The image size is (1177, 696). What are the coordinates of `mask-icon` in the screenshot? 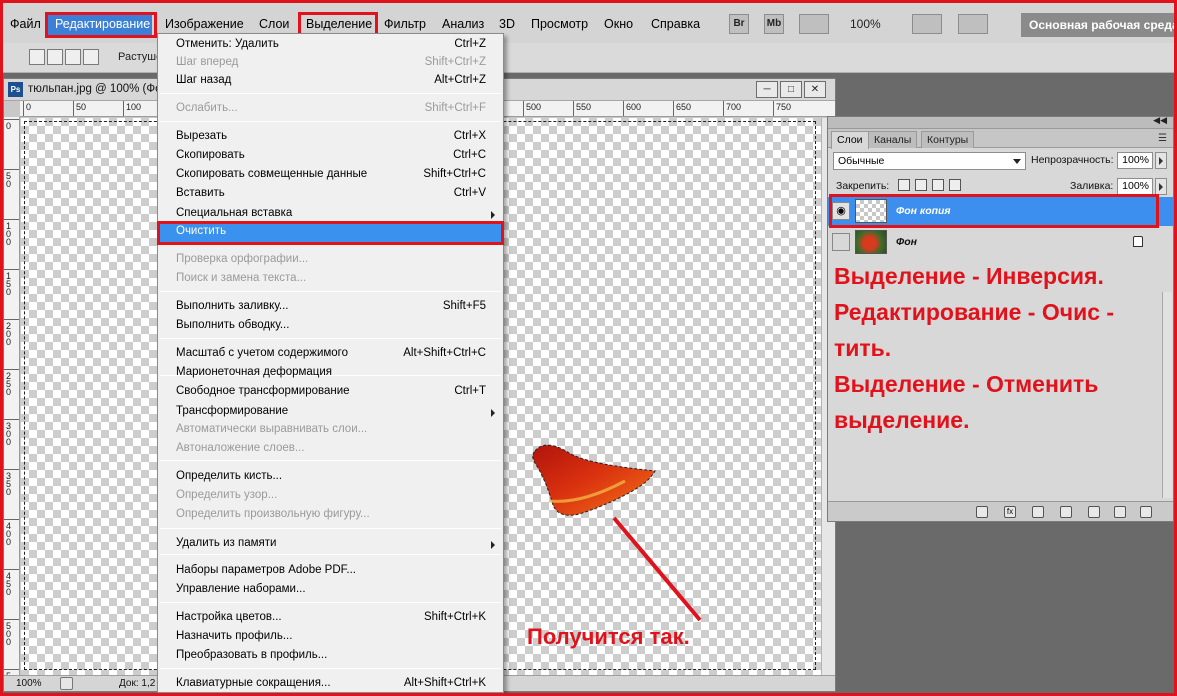 It's located at (1038, 512).